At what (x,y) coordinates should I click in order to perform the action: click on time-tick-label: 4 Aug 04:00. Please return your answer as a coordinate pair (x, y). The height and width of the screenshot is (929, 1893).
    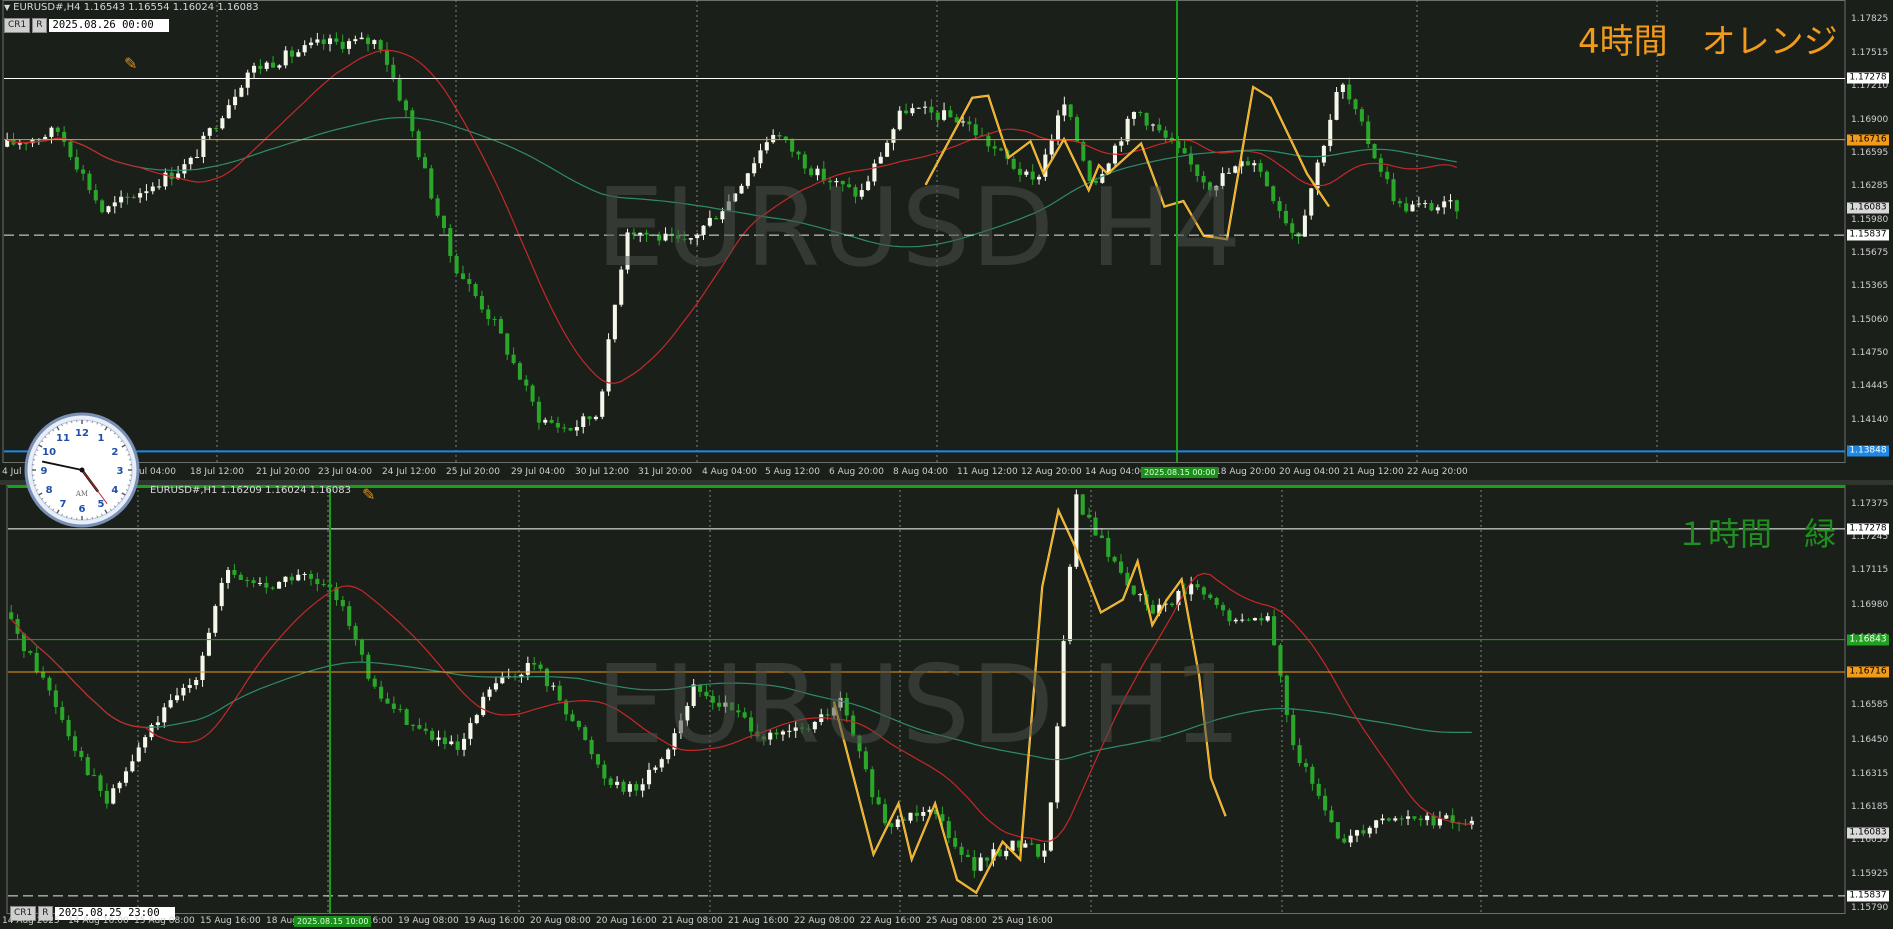
    Looking at the image, I should click on (729, 472).